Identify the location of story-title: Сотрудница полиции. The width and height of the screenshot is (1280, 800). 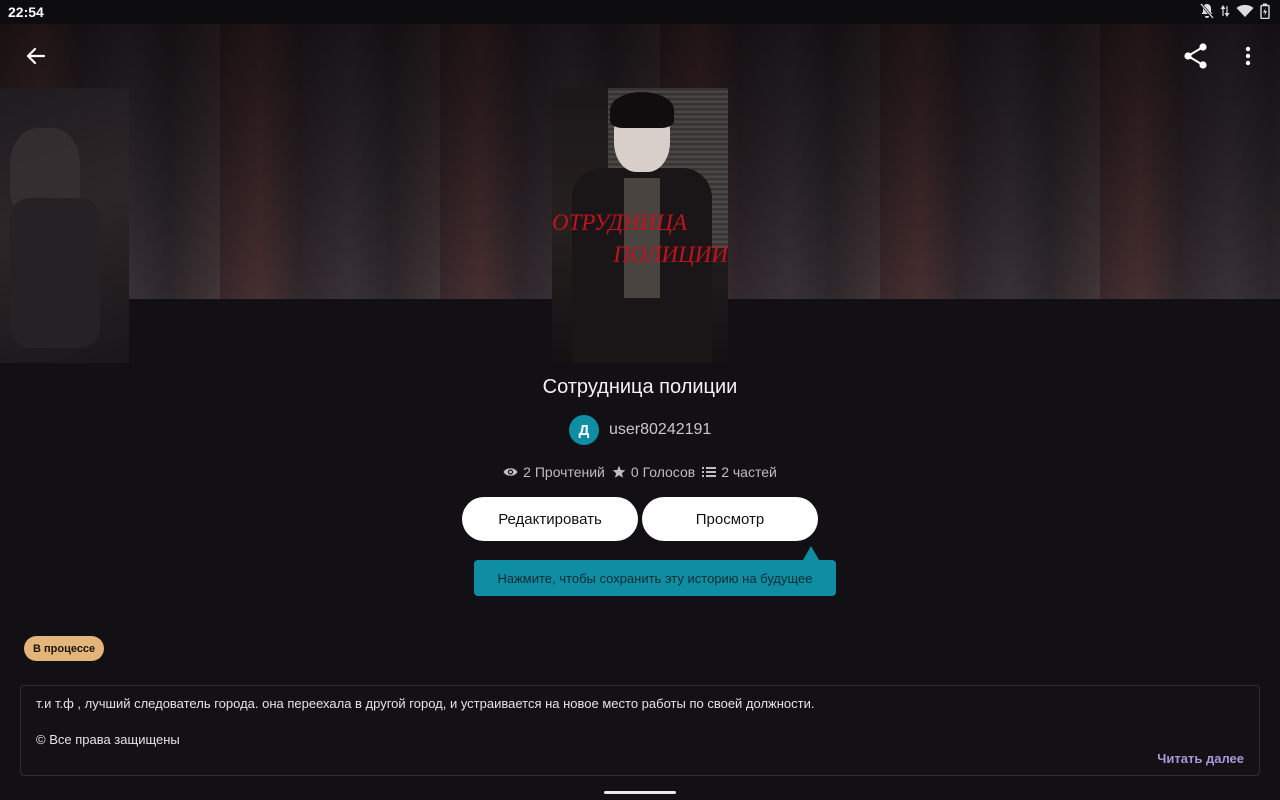
(640, 387).